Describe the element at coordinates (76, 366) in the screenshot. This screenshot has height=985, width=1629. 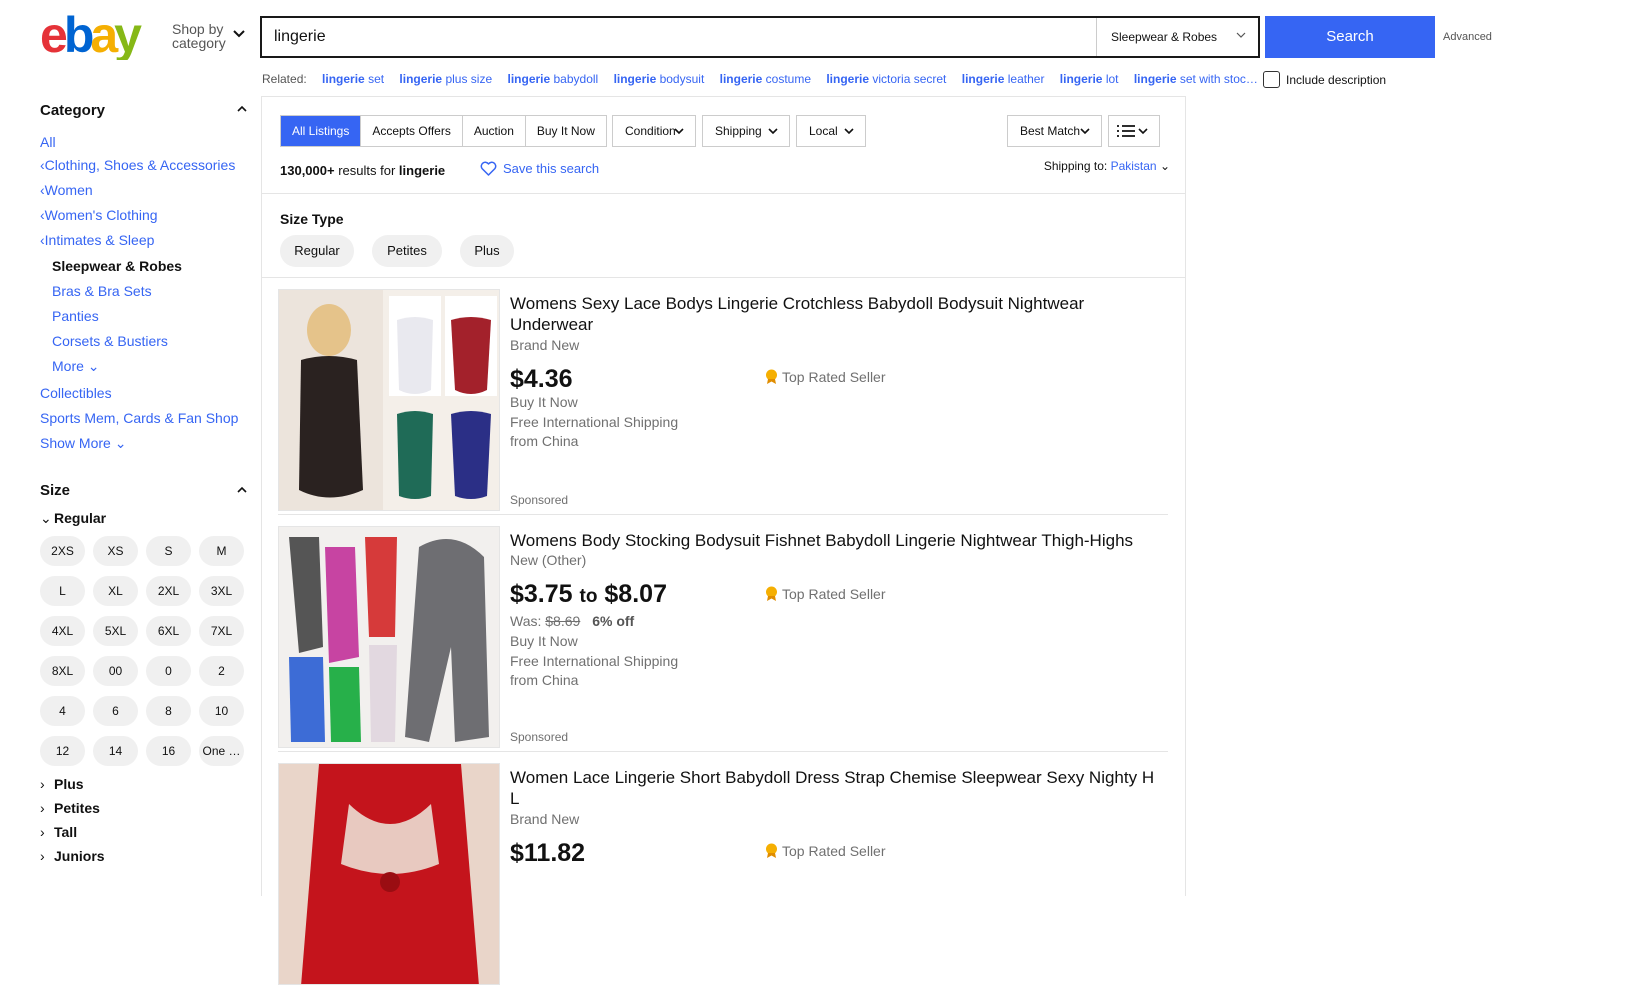
I see `category-more: More ⌄` at that location.